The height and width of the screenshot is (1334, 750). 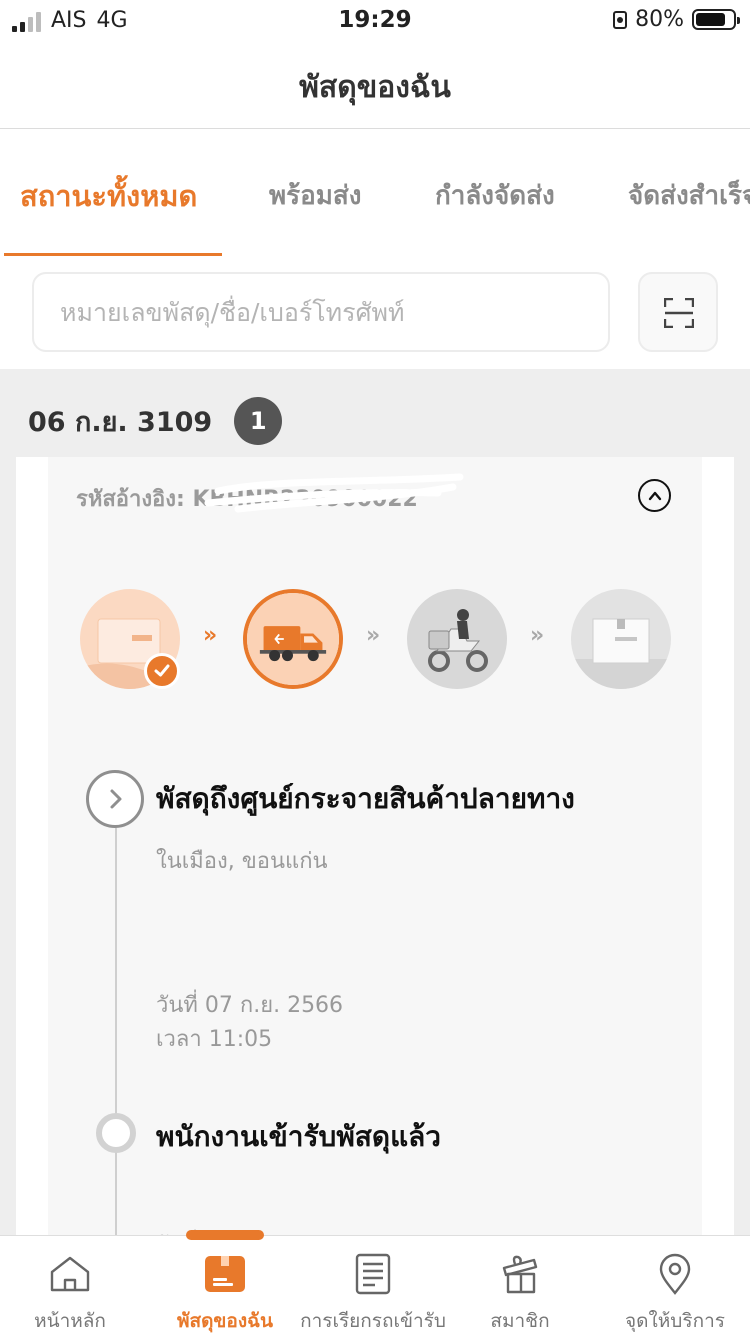 I want to click on battery-fill, so click(x=710, y=19).